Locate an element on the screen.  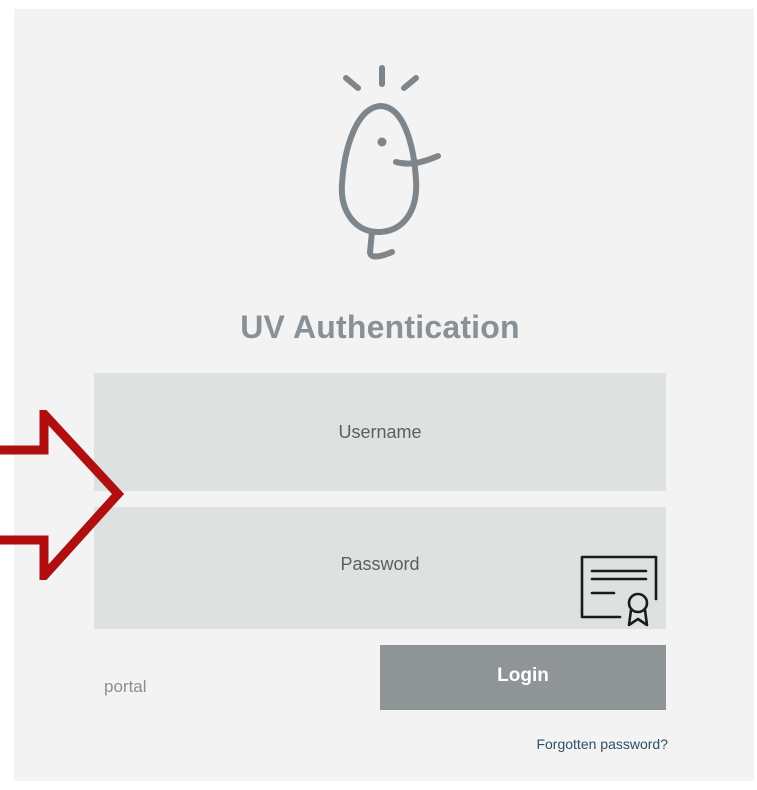
login-button: Login is located at coordinates (523, 677).